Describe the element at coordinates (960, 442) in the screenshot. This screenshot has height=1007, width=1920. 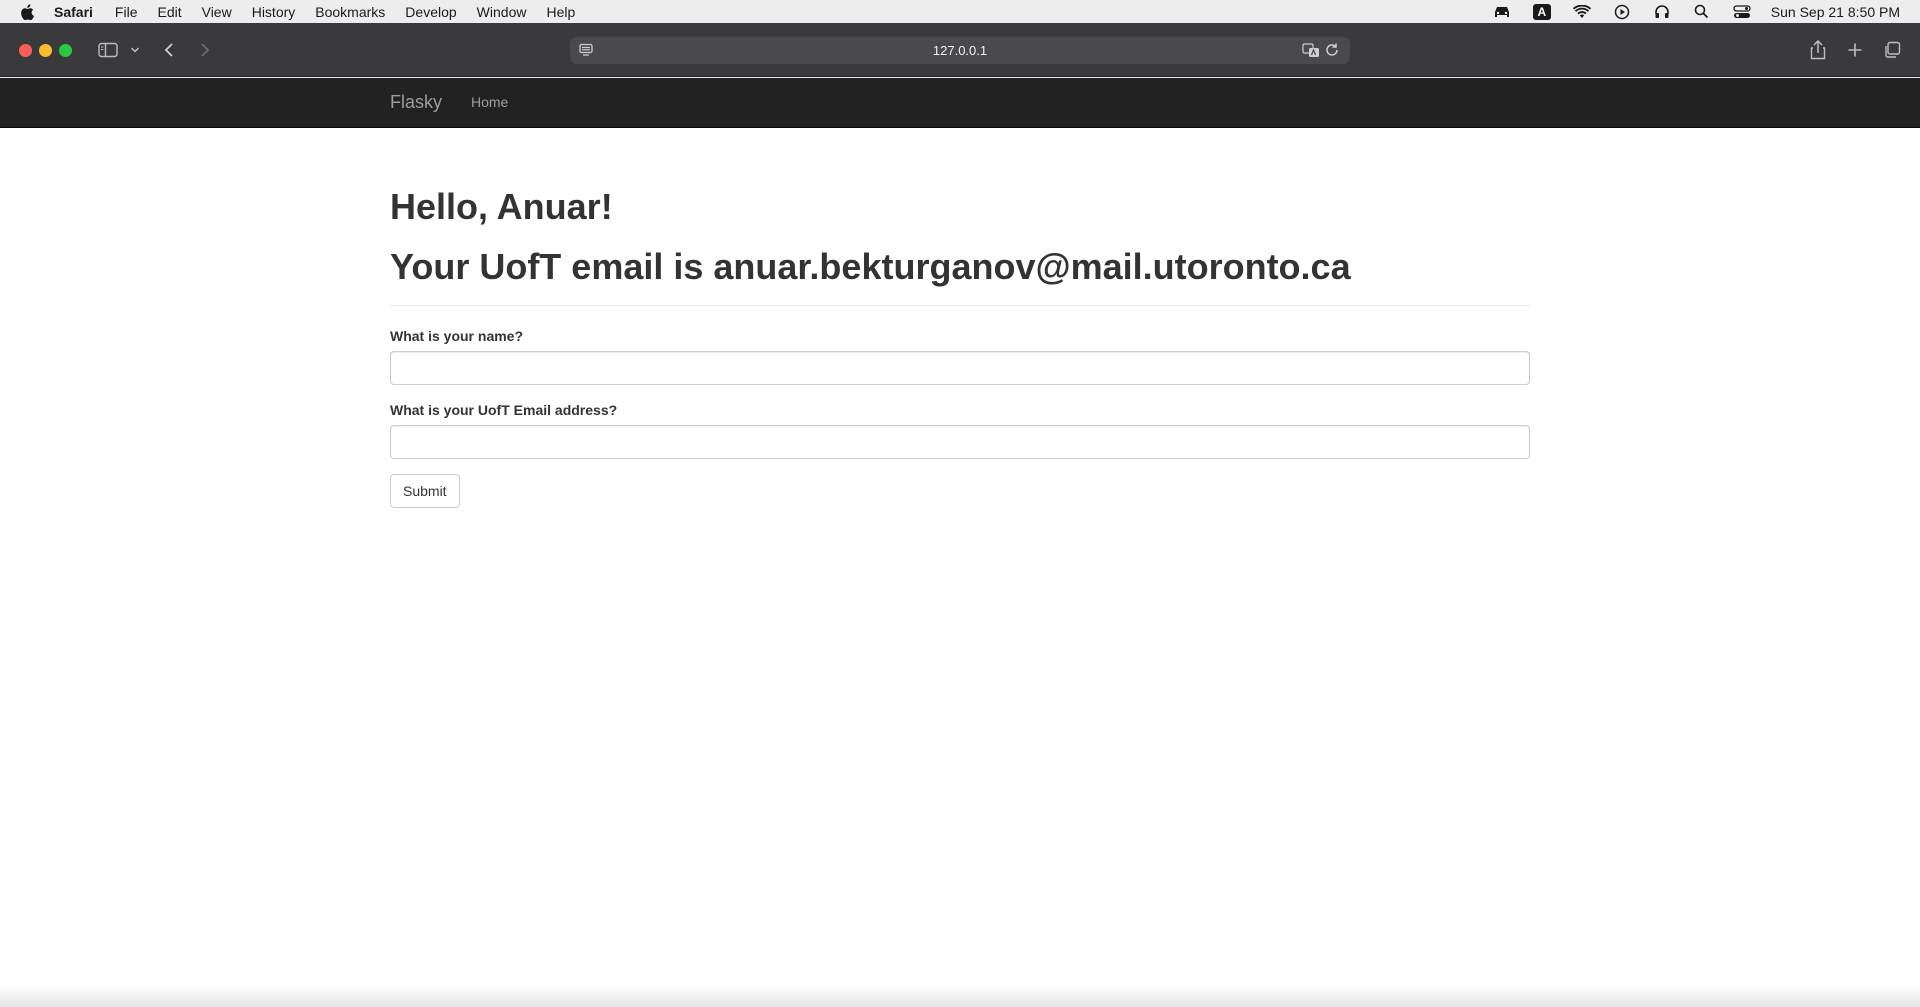
I see `email-input` at that location.